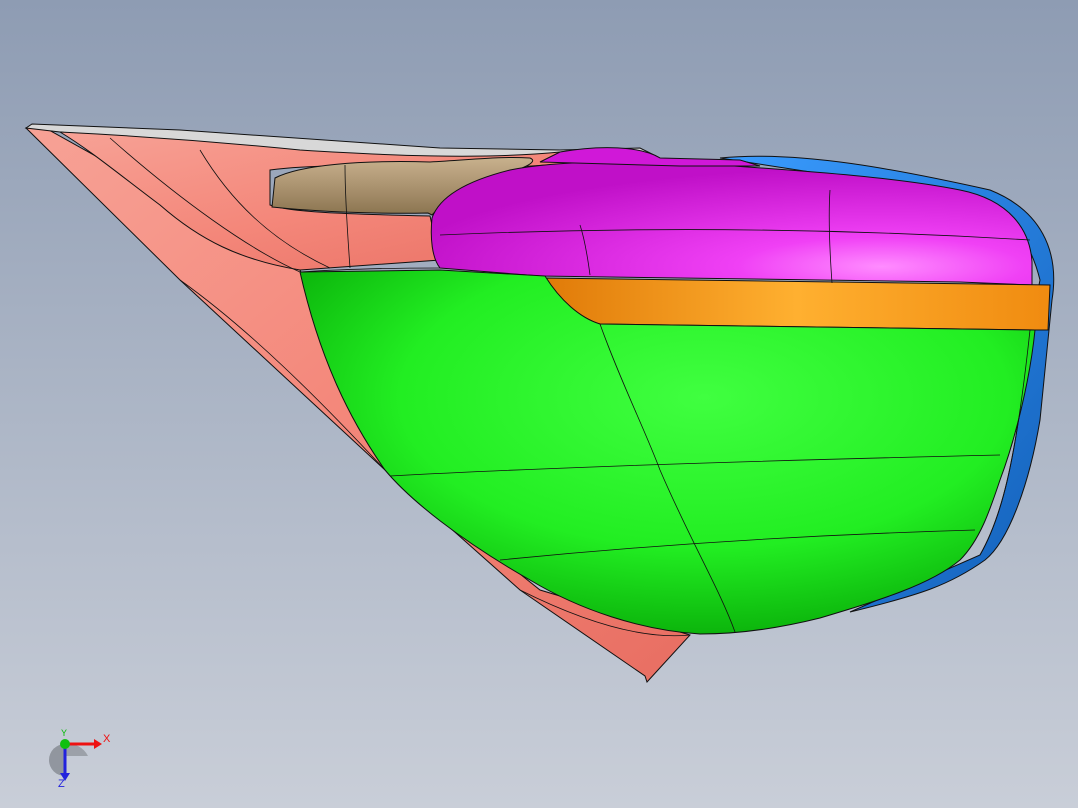 The image size is (1078, 808). What do you see at coordinates (796, 304) in the screenshot?
I see `orange-strip-face` at bounding box center [796, 304].